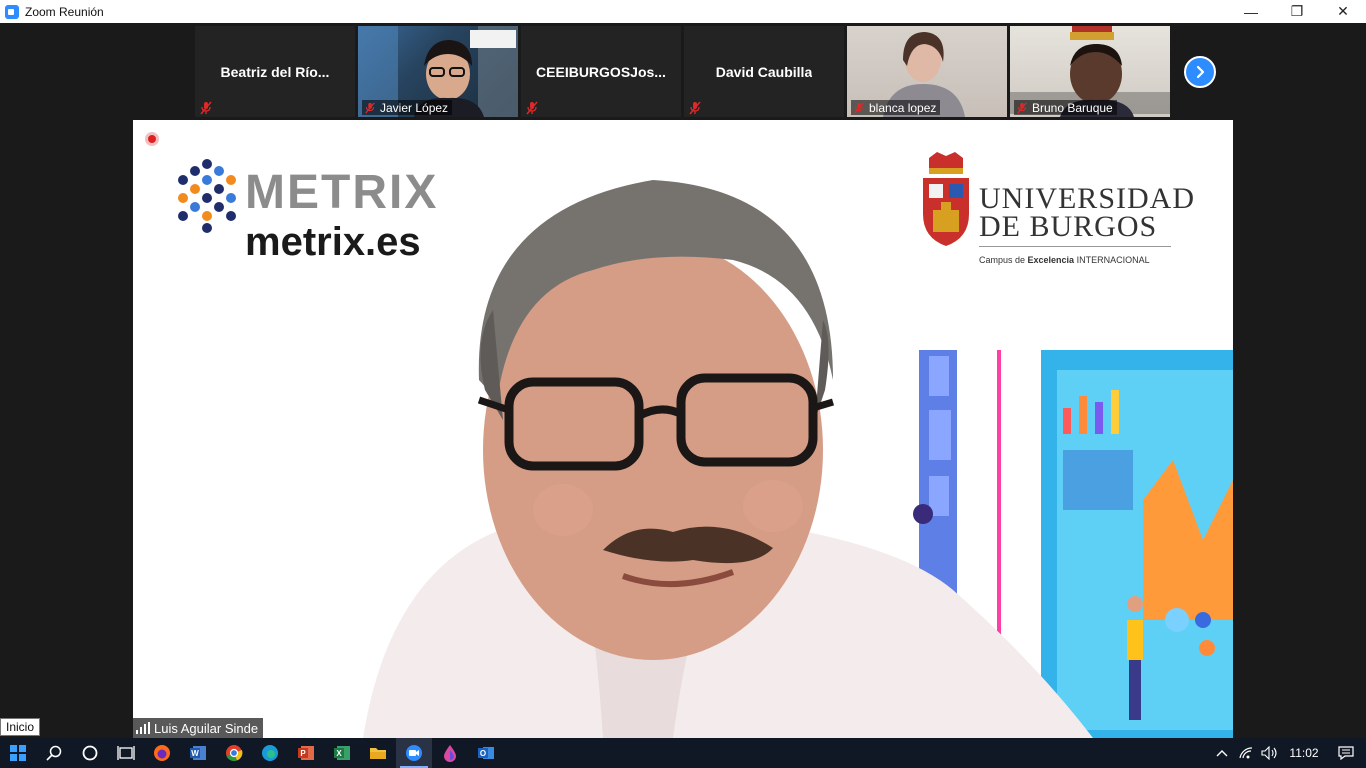 This screenshot has width=1366, height=768. Describe the element at coordinates (206, 728) in the screenshot. I see `speaker-name: Luis Aguilar Sinde` at that location.